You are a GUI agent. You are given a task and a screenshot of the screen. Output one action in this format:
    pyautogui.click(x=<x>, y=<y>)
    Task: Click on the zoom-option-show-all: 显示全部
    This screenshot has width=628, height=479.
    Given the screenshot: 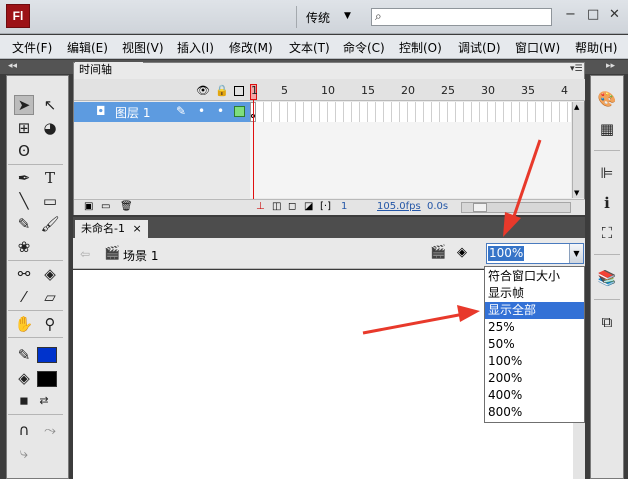 What is the action you would take?
    pyautogui.click(x=534, y=310)
    